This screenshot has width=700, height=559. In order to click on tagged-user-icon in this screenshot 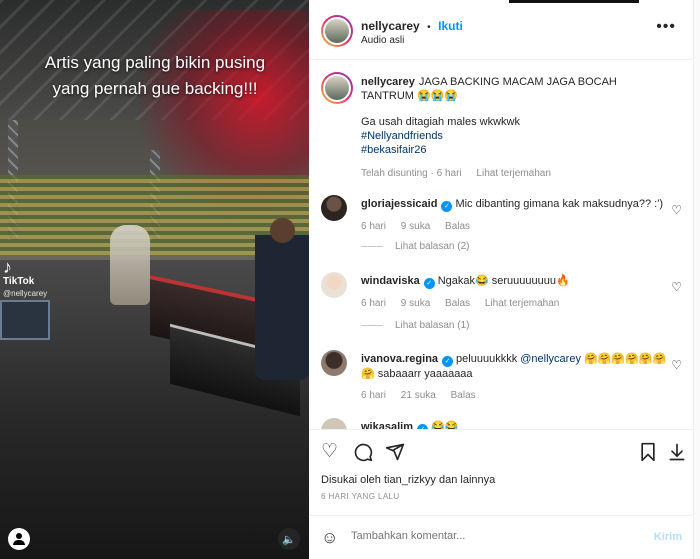, I will do `click(19, 539)`.